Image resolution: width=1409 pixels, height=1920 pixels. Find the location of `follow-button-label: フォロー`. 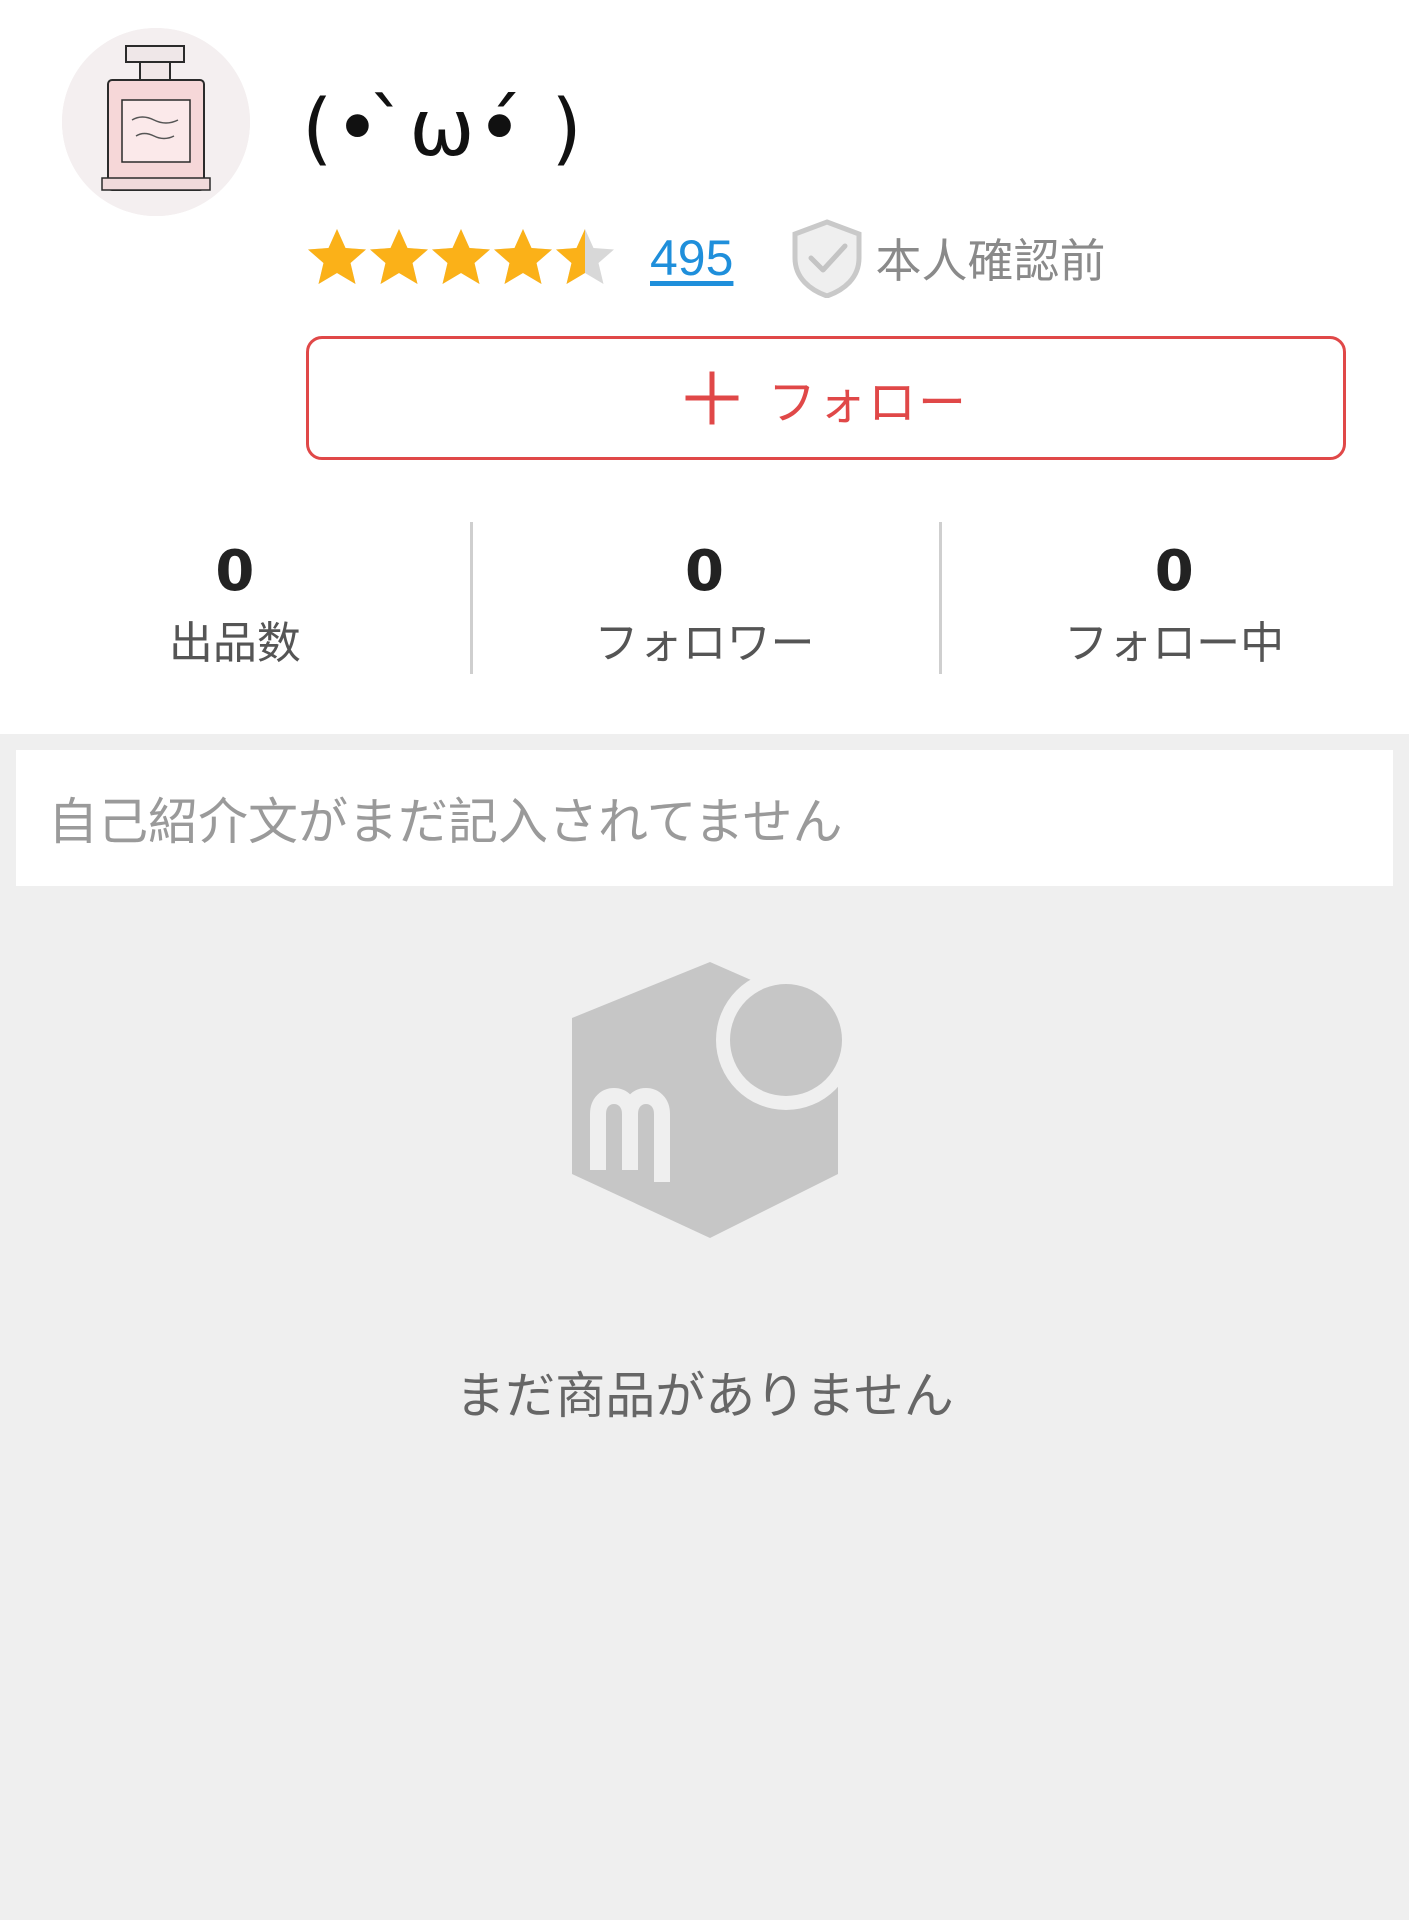

follow-button-label: フォロー is located at coordinates (867, 403).